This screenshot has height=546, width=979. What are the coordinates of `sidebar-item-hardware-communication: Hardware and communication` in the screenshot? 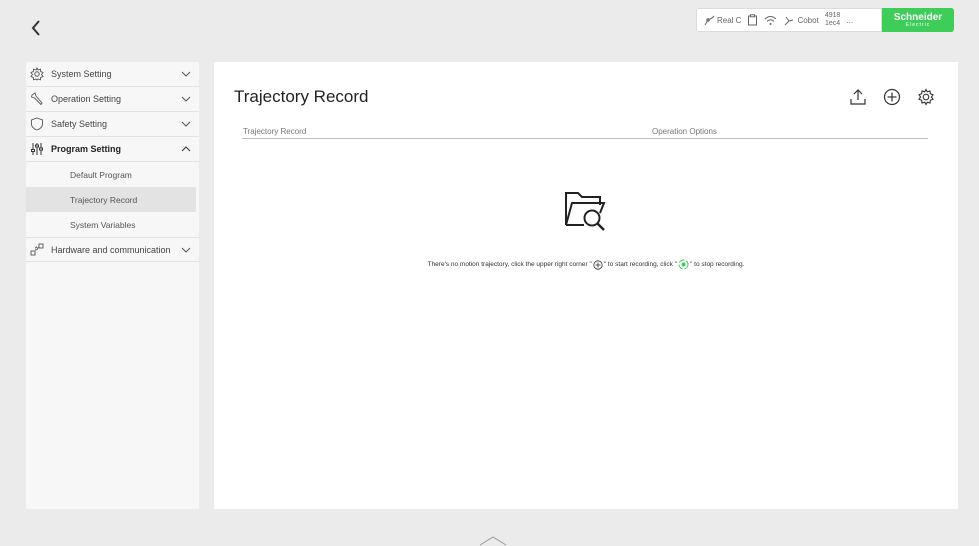 It's located at (112, 249).